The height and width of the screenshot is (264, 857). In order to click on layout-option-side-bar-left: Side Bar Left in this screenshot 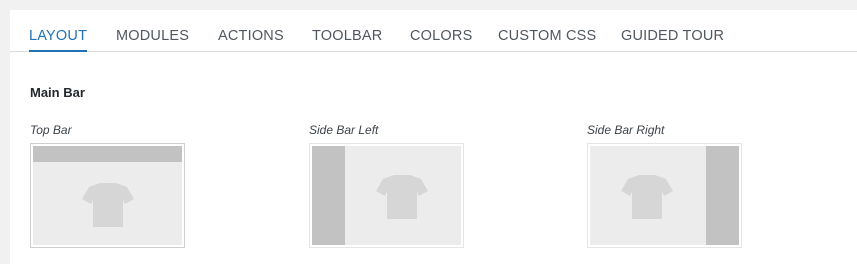, I will do `click(386, 185)`.